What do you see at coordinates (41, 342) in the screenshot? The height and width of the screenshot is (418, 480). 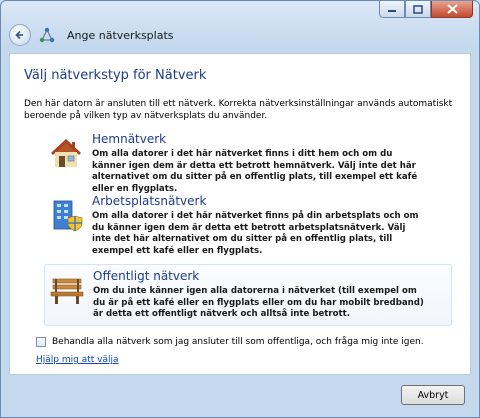 I see `treat-all-public-checkbox` at bounding box center [41, 342].